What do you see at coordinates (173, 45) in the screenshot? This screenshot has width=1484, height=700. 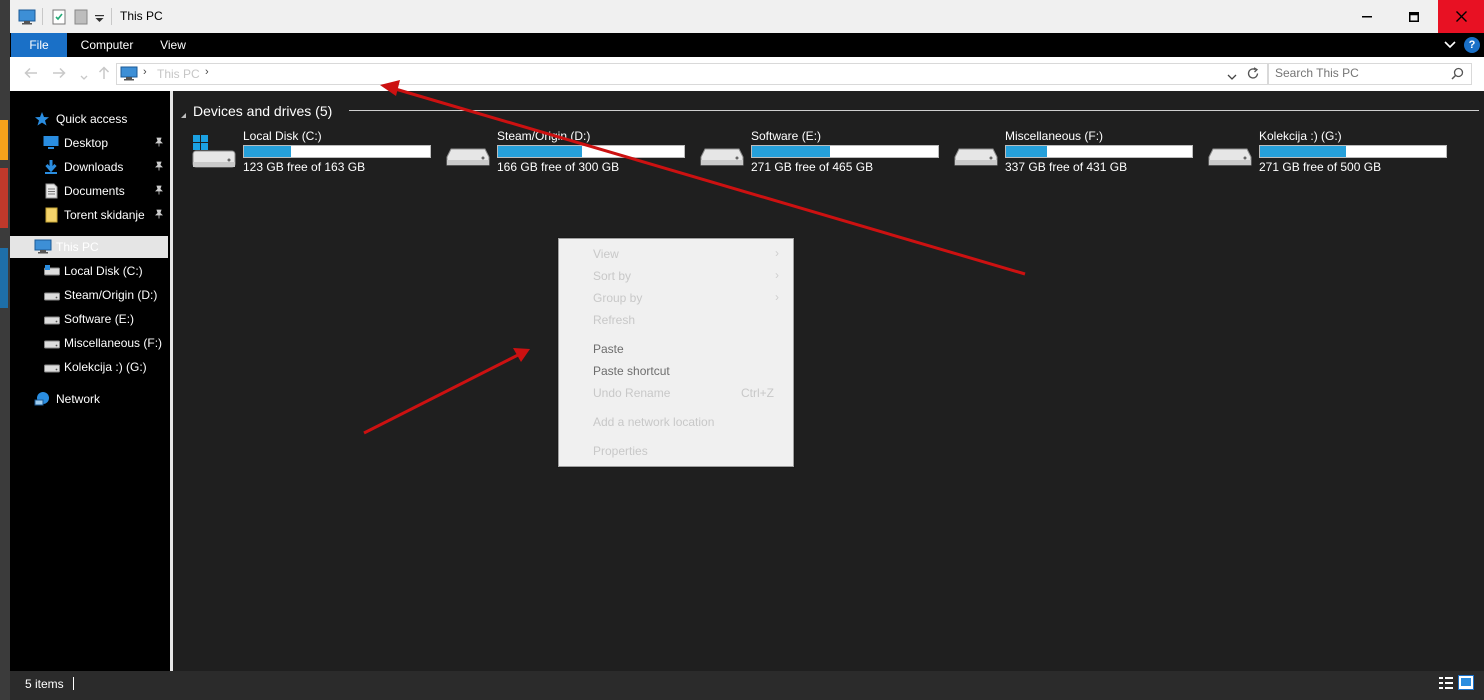 I see `tab-view: View` at bounding box center [173, 45].